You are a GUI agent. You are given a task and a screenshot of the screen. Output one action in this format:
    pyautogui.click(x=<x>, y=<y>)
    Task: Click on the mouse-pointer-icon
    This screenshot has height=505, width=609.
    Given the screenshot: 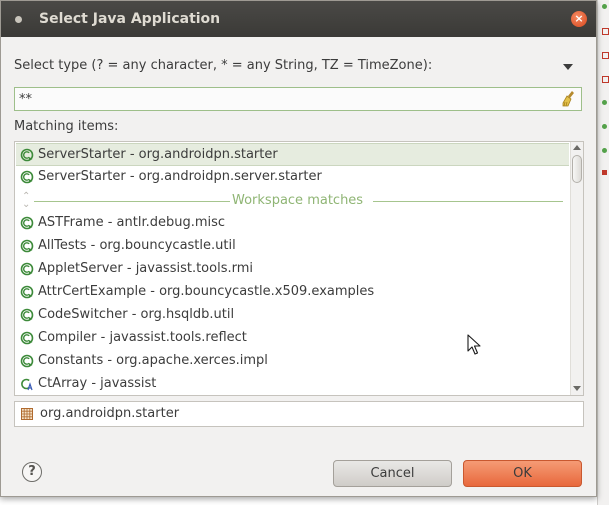 What is the action you would take?
    pyautogui.click(x=474, y=344)
    